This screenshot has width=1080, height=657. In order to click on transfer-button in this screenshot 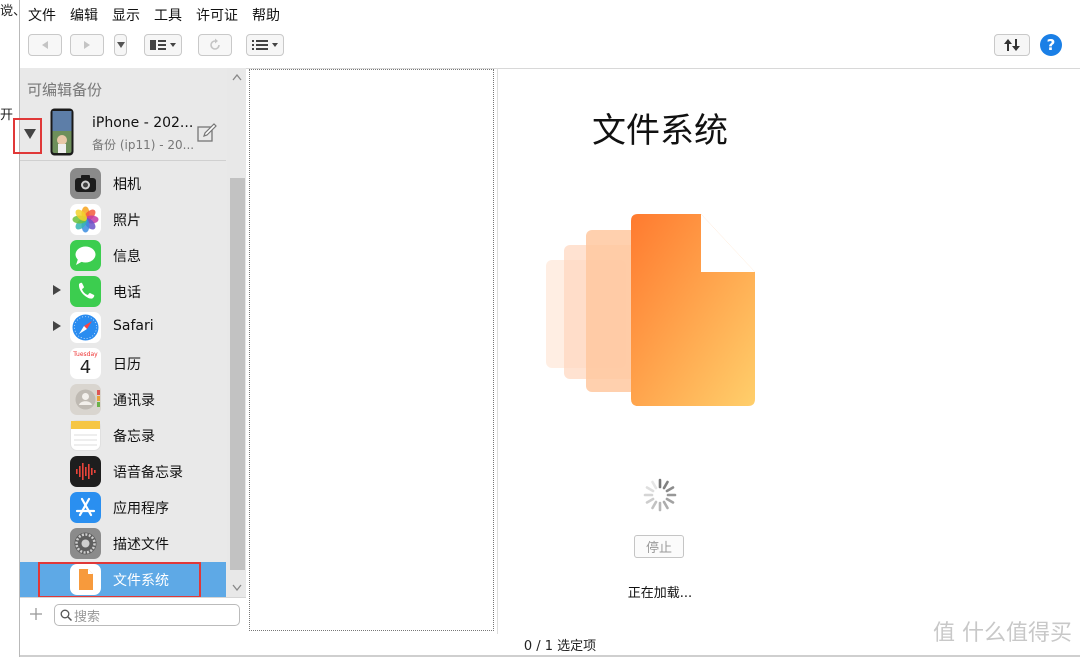, I will do `click(1012, 45)`.